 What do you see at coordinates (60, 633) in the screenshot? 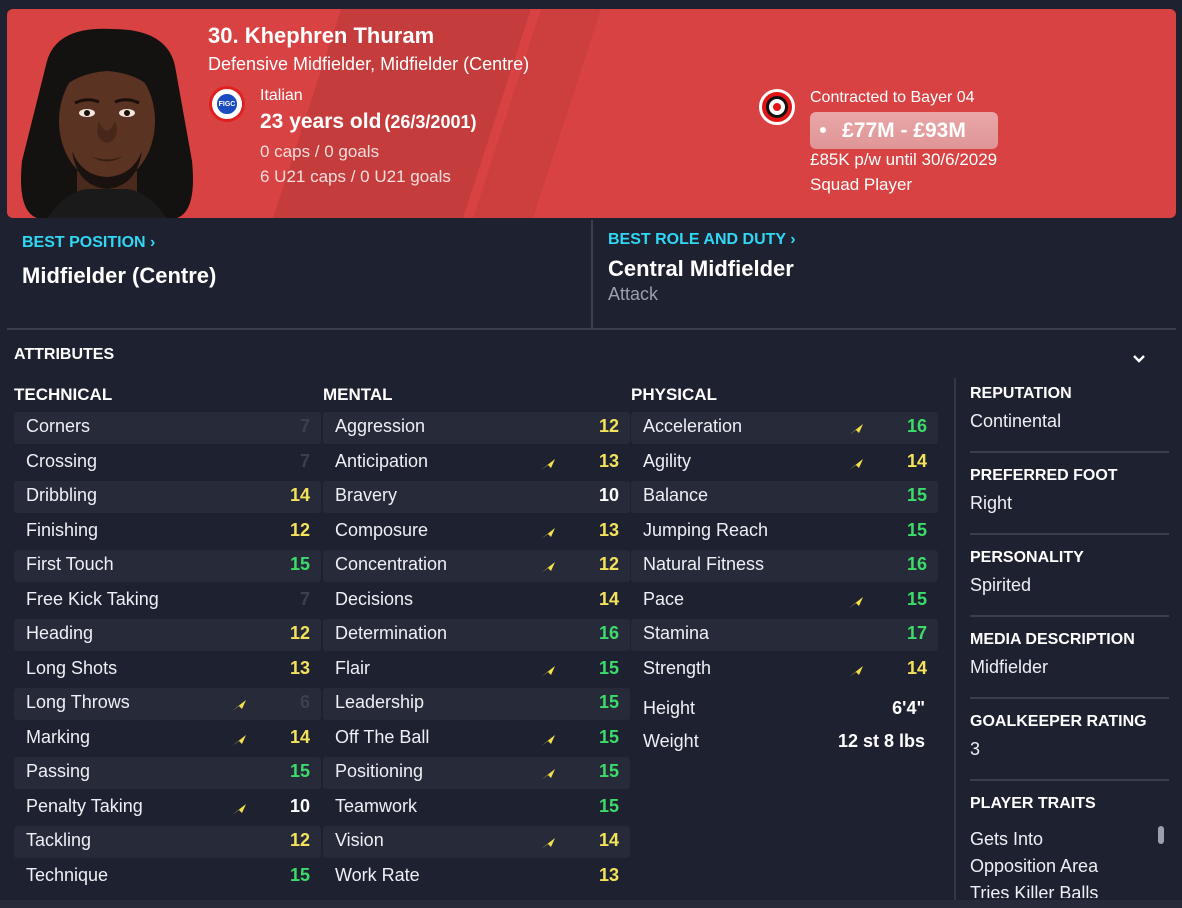
I see `attribute-name: Heading` at bounding box center [60, 633].